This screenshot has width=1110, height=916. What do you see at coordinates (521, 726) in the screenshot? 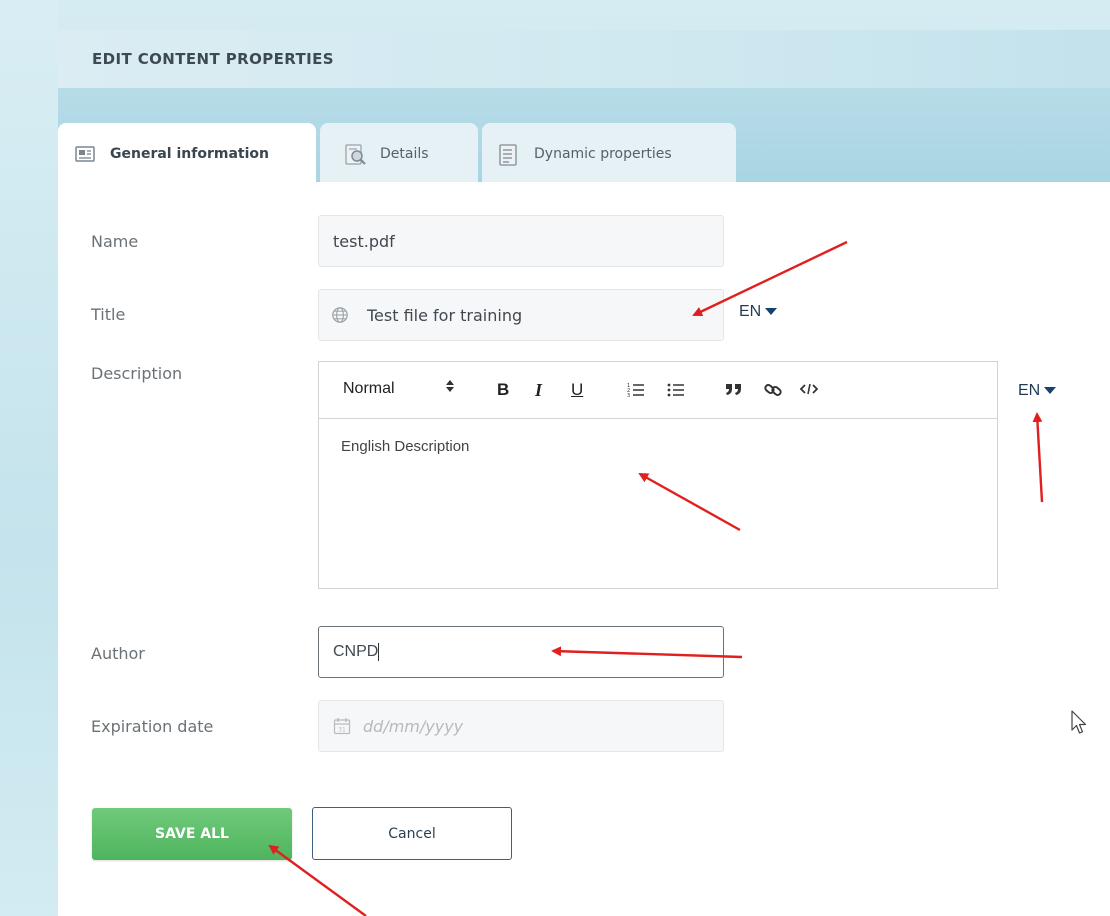
I see `expiration-date-field: 31 dd/mm/yyyy` at bounding box center [521, 726].